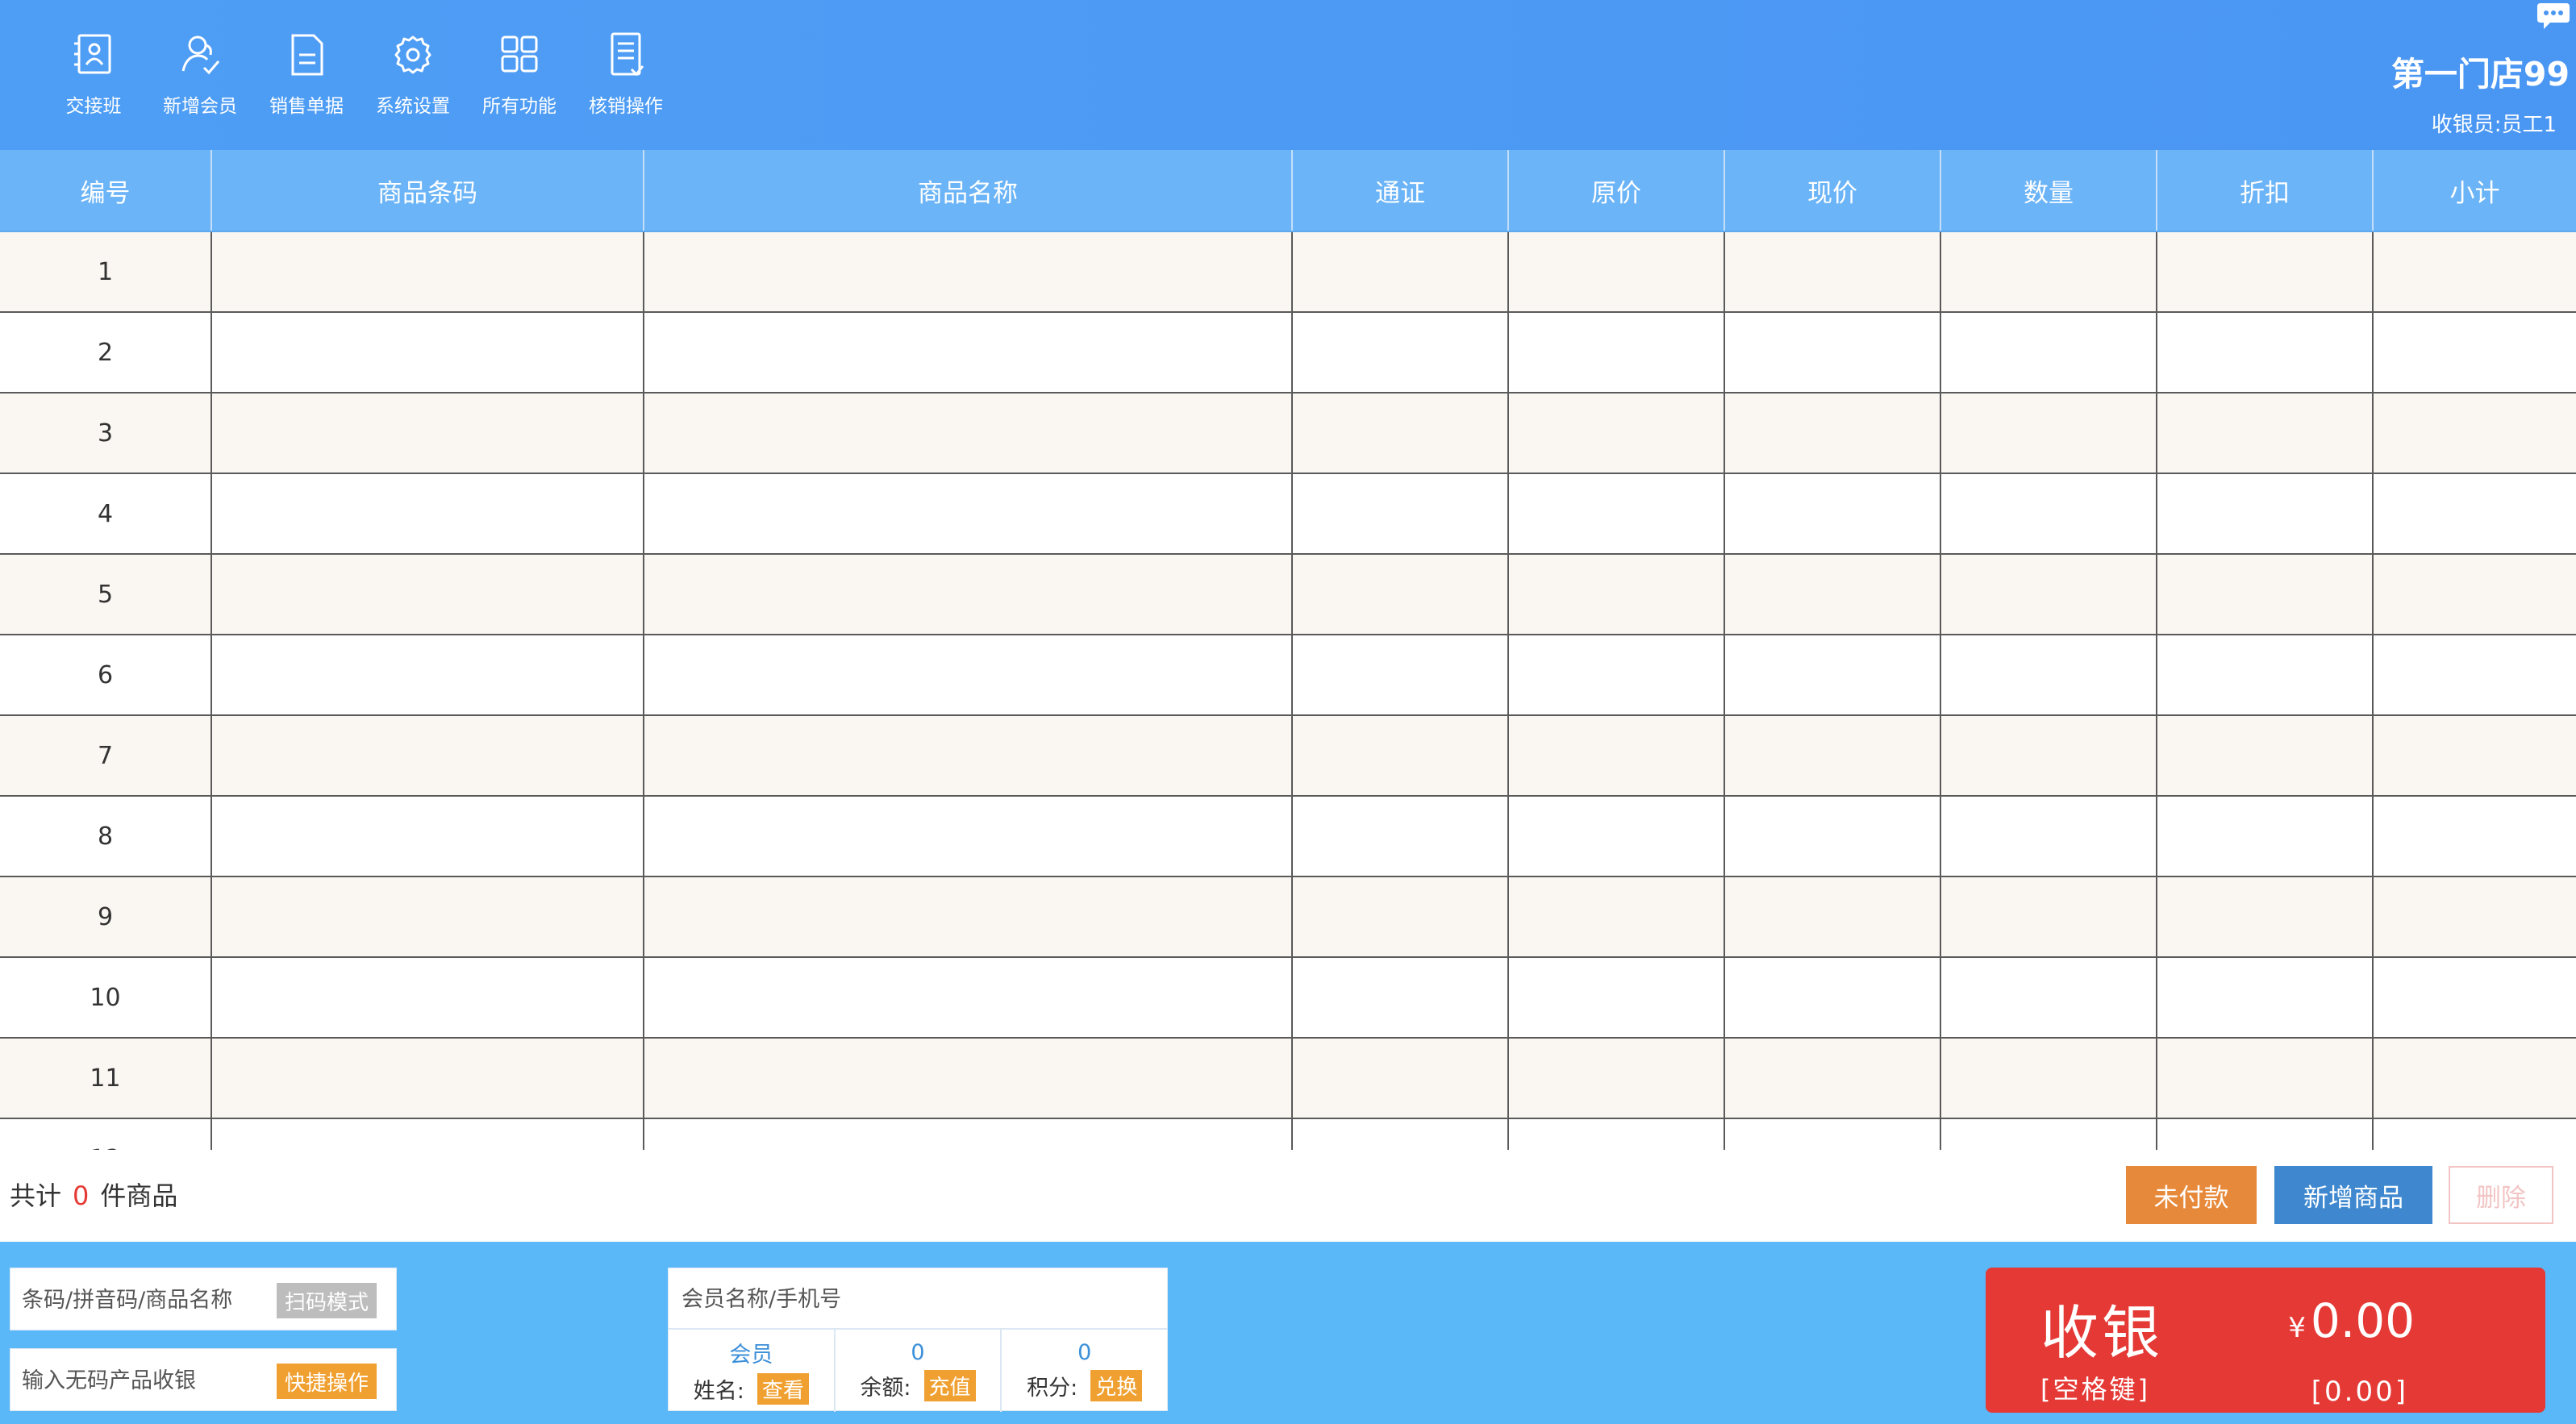 The width and height of the screenshot is (2576, 1424). What do you see at coordinates (412, 54) in the screenshot?
I see `gear-icon` at bounding box center [412, 54].